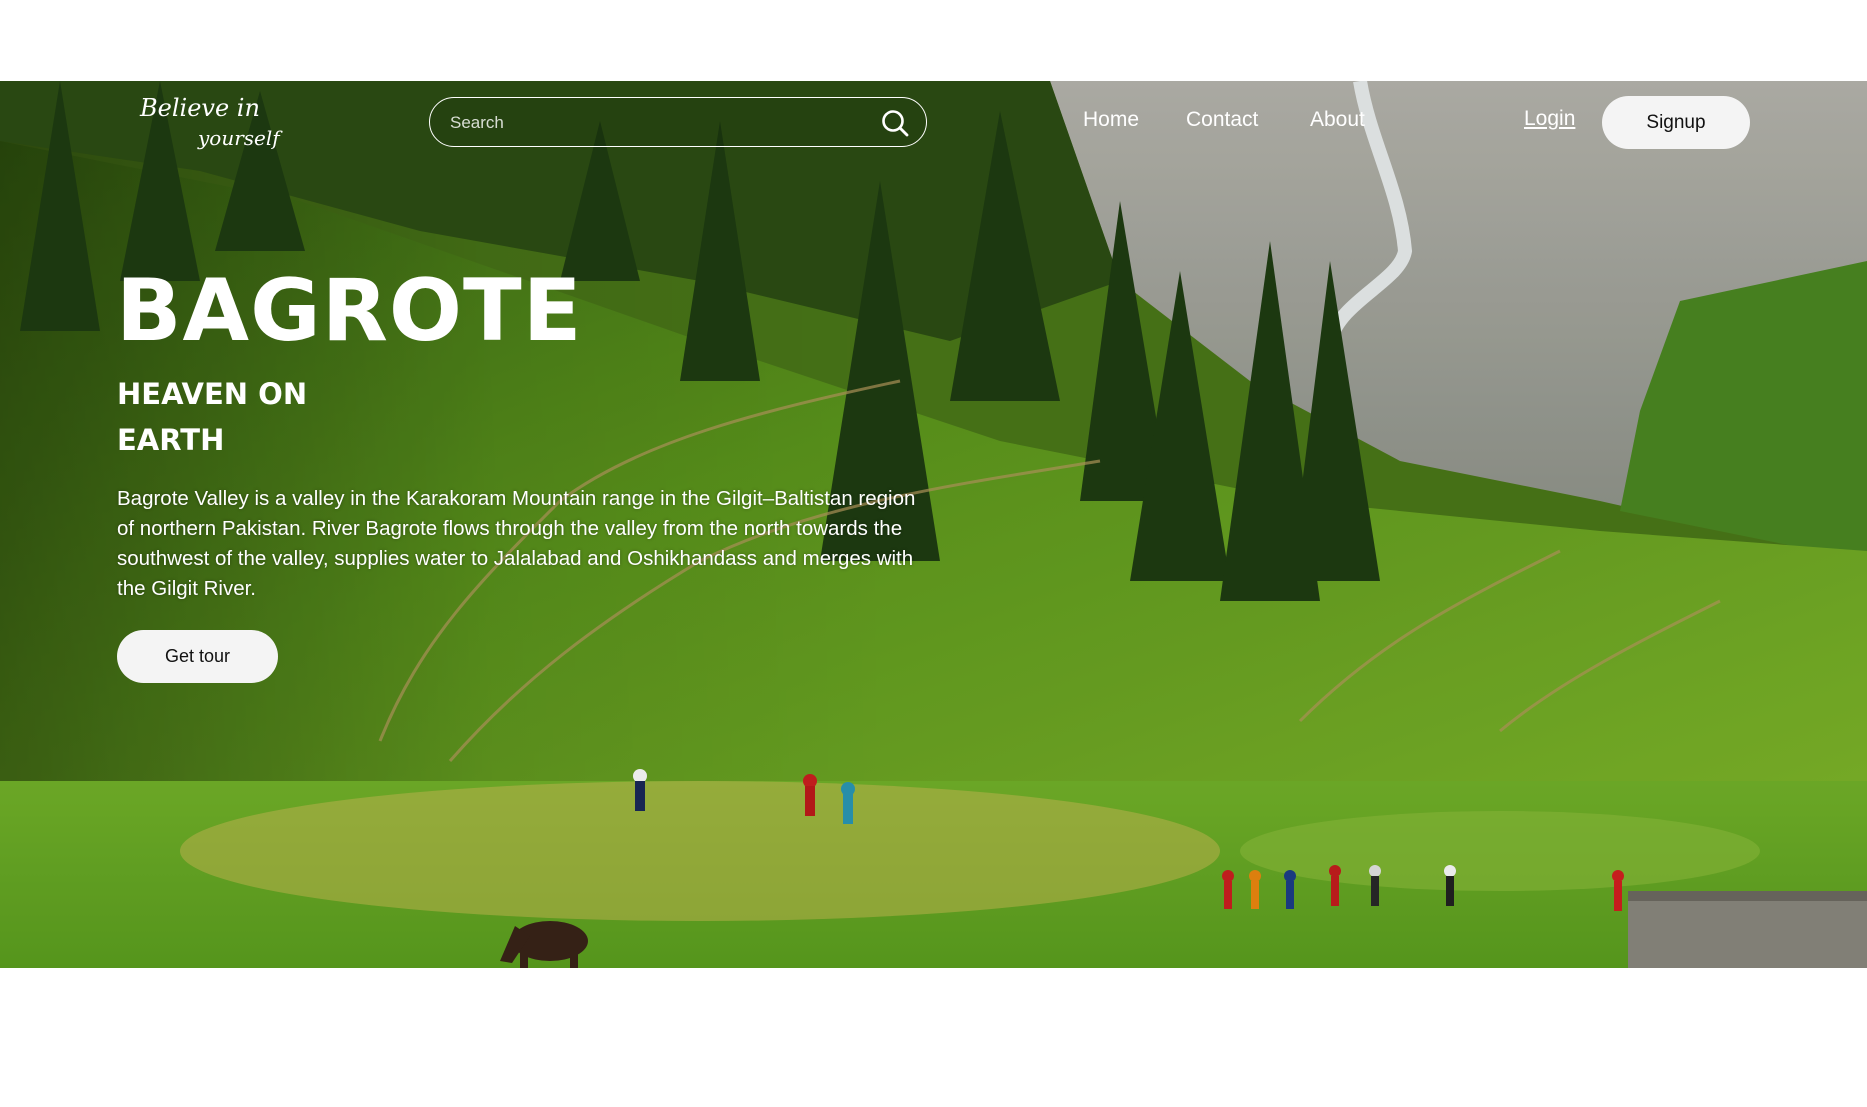  I want to click on search-bar, so click(678, 122).